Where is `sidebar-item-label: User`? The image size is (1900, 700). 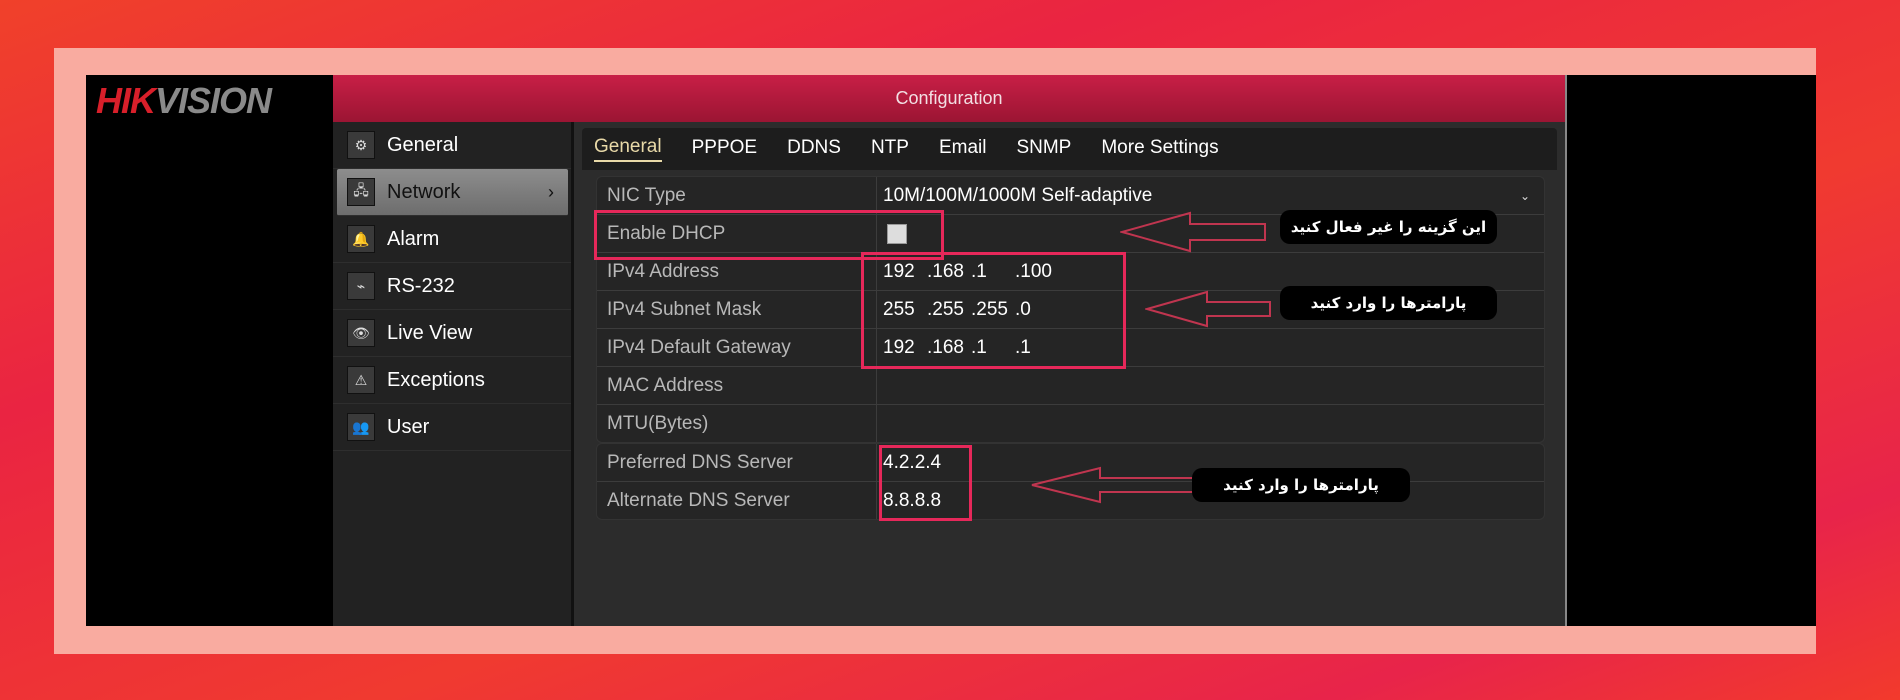 sidebar-item-label: User is located at coordinates (408, 426).